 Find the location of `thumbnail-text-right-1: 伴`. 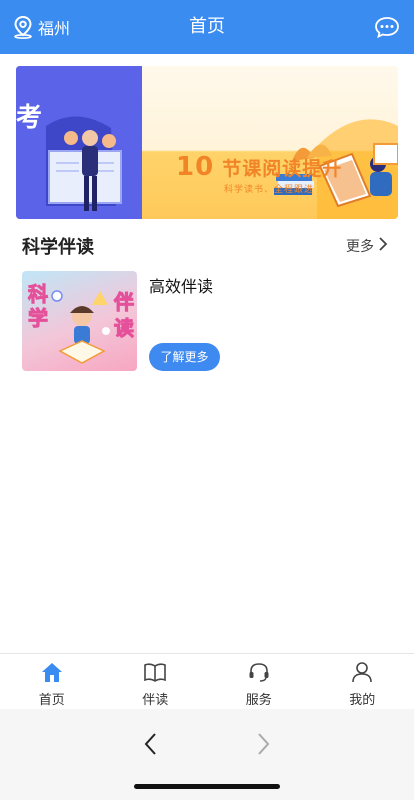

thumbnail-text-right-1: 伴 is located at coordinates (123, 302).